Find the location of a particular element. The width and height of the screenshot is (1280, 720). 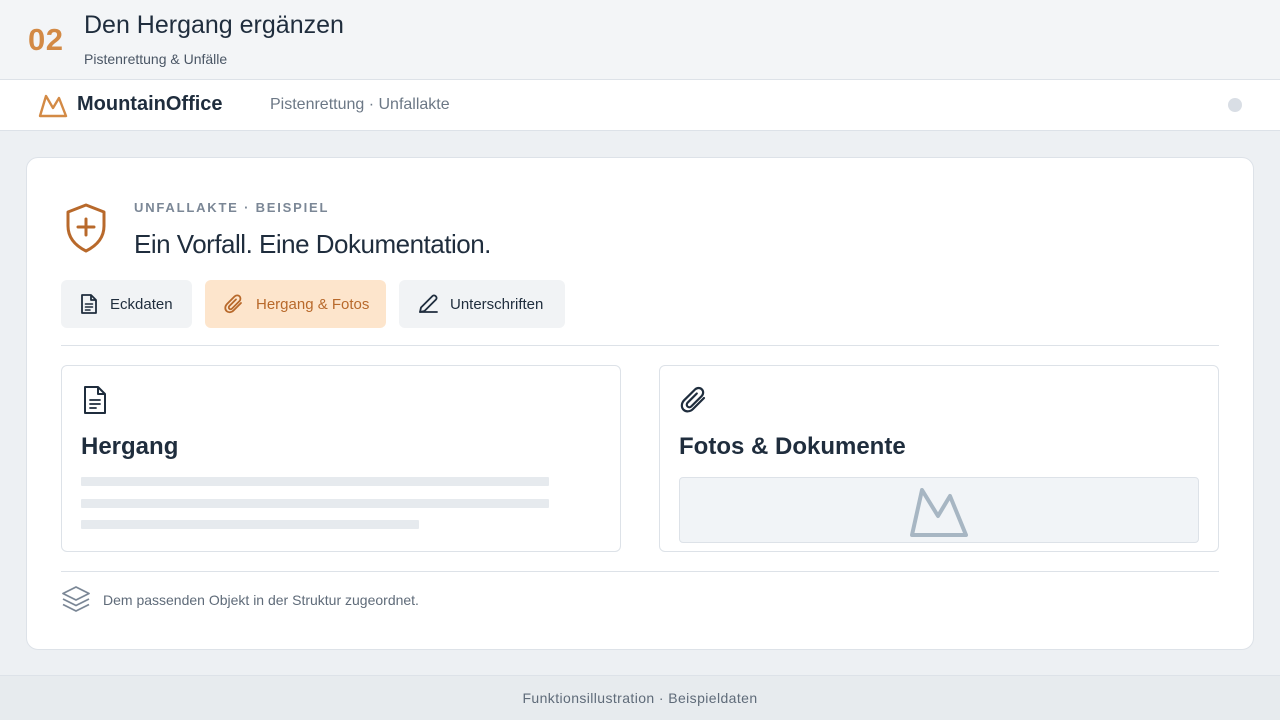

hergang-panel: Hergang is located at coordinates (341, 458).